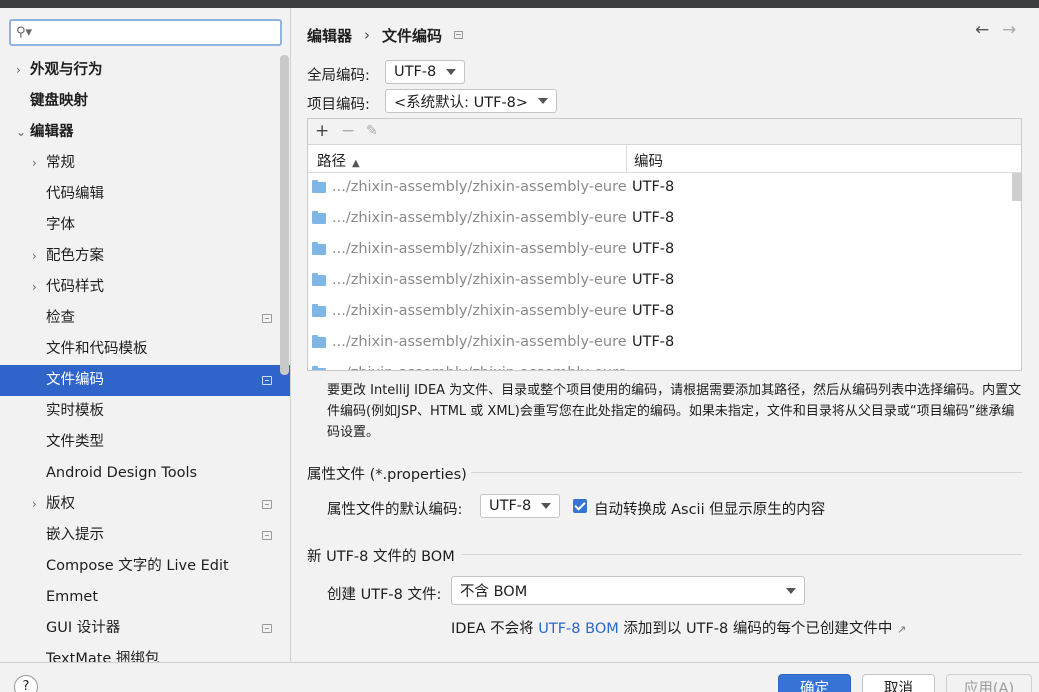 This screenshot has width=1039, height=692. I want to click on forward-arrow-icon: →, so click(1009, 30).